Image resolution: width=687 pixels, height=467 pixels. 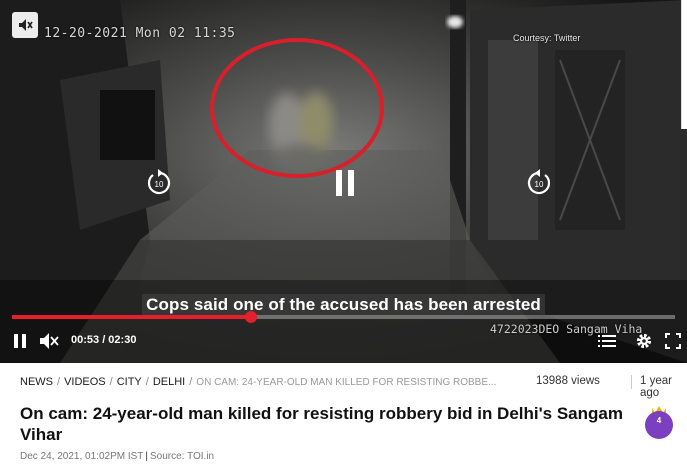 What do you see at coordinates (673, 341) in the screenshot?
I see `fullscreen-icon` at bounding box center [673, 341].